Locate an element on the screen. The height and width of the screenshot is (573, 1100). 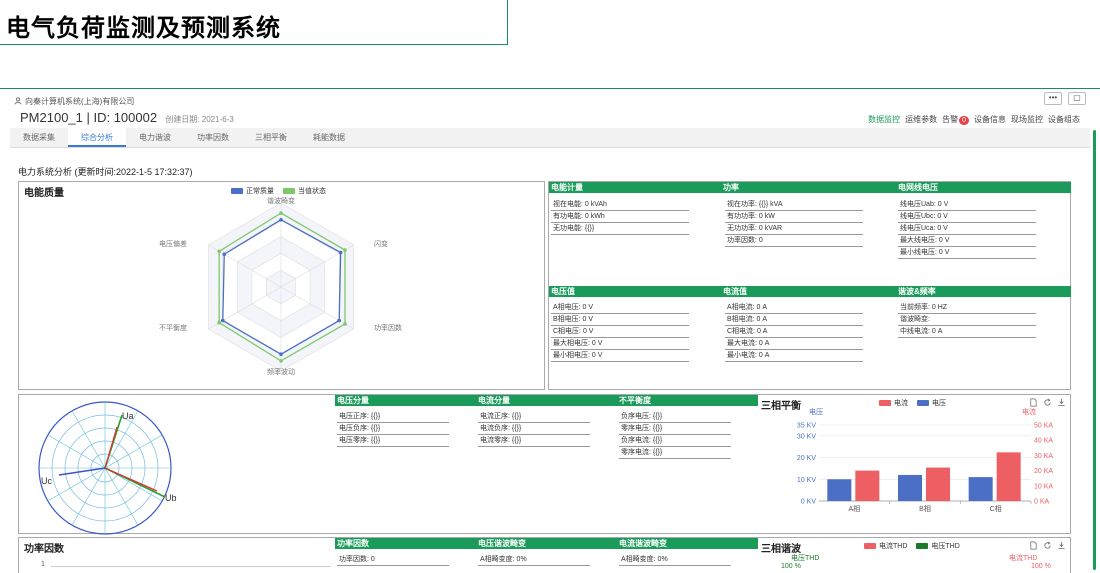
tab-data-collect: 数据采集 is located at coordinates (39, 137).